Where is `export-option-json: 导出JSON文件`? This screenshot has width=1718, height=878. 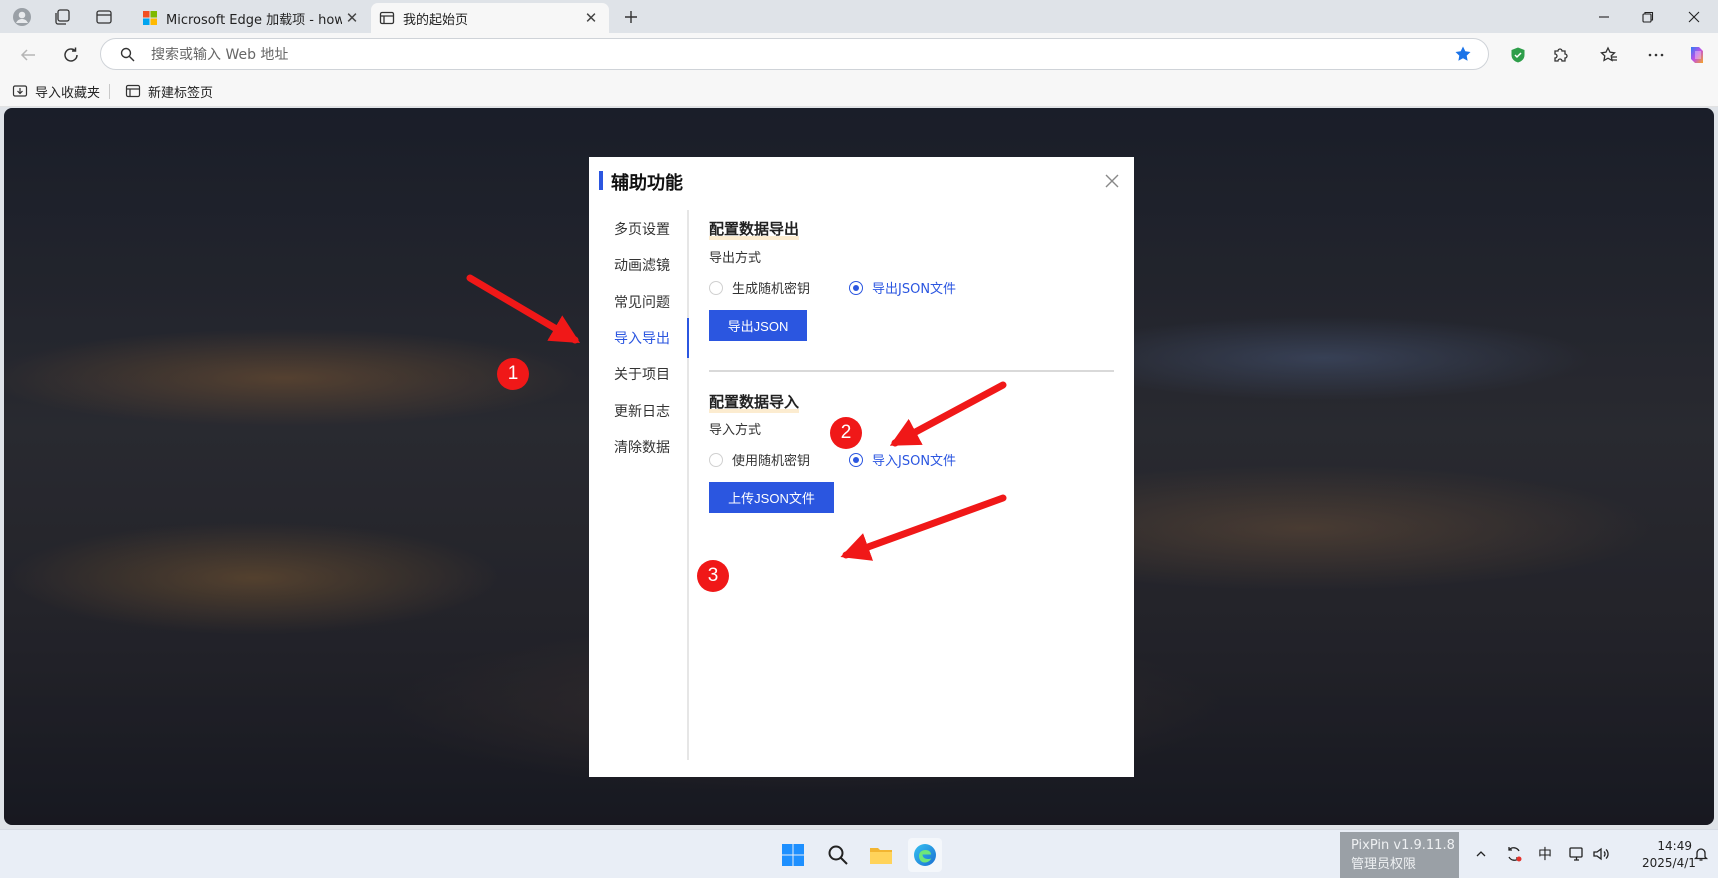 export-option-json: 导出JSON文件 is located at coordinates (902, 287).